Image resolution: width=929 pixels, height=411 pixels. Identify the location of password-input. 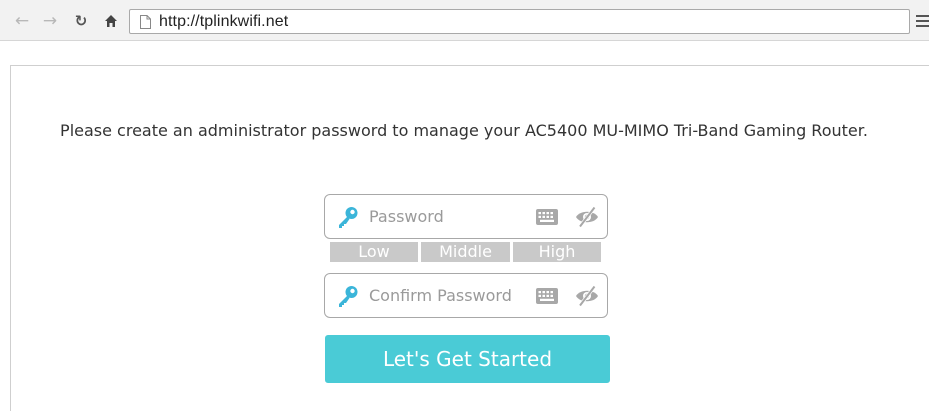
(459, 216).